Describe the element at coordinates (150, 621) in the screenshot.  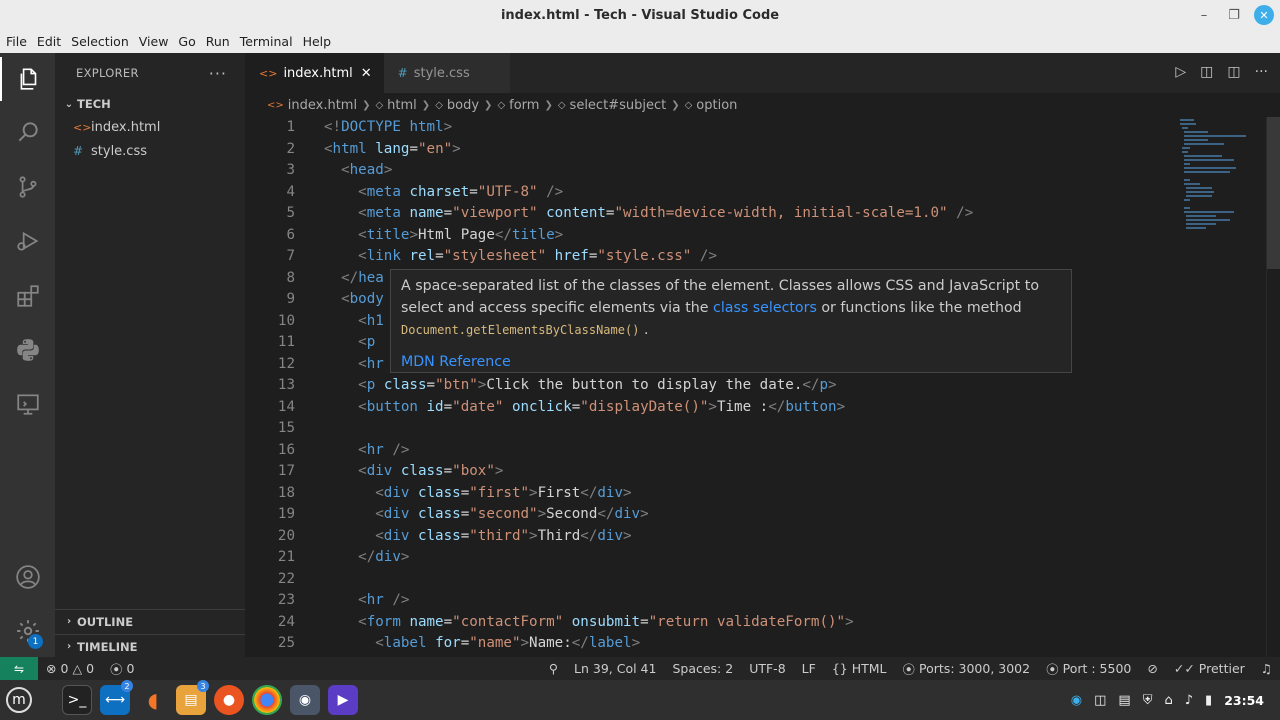
I see `outline-section: › OUTLINE` at that location.